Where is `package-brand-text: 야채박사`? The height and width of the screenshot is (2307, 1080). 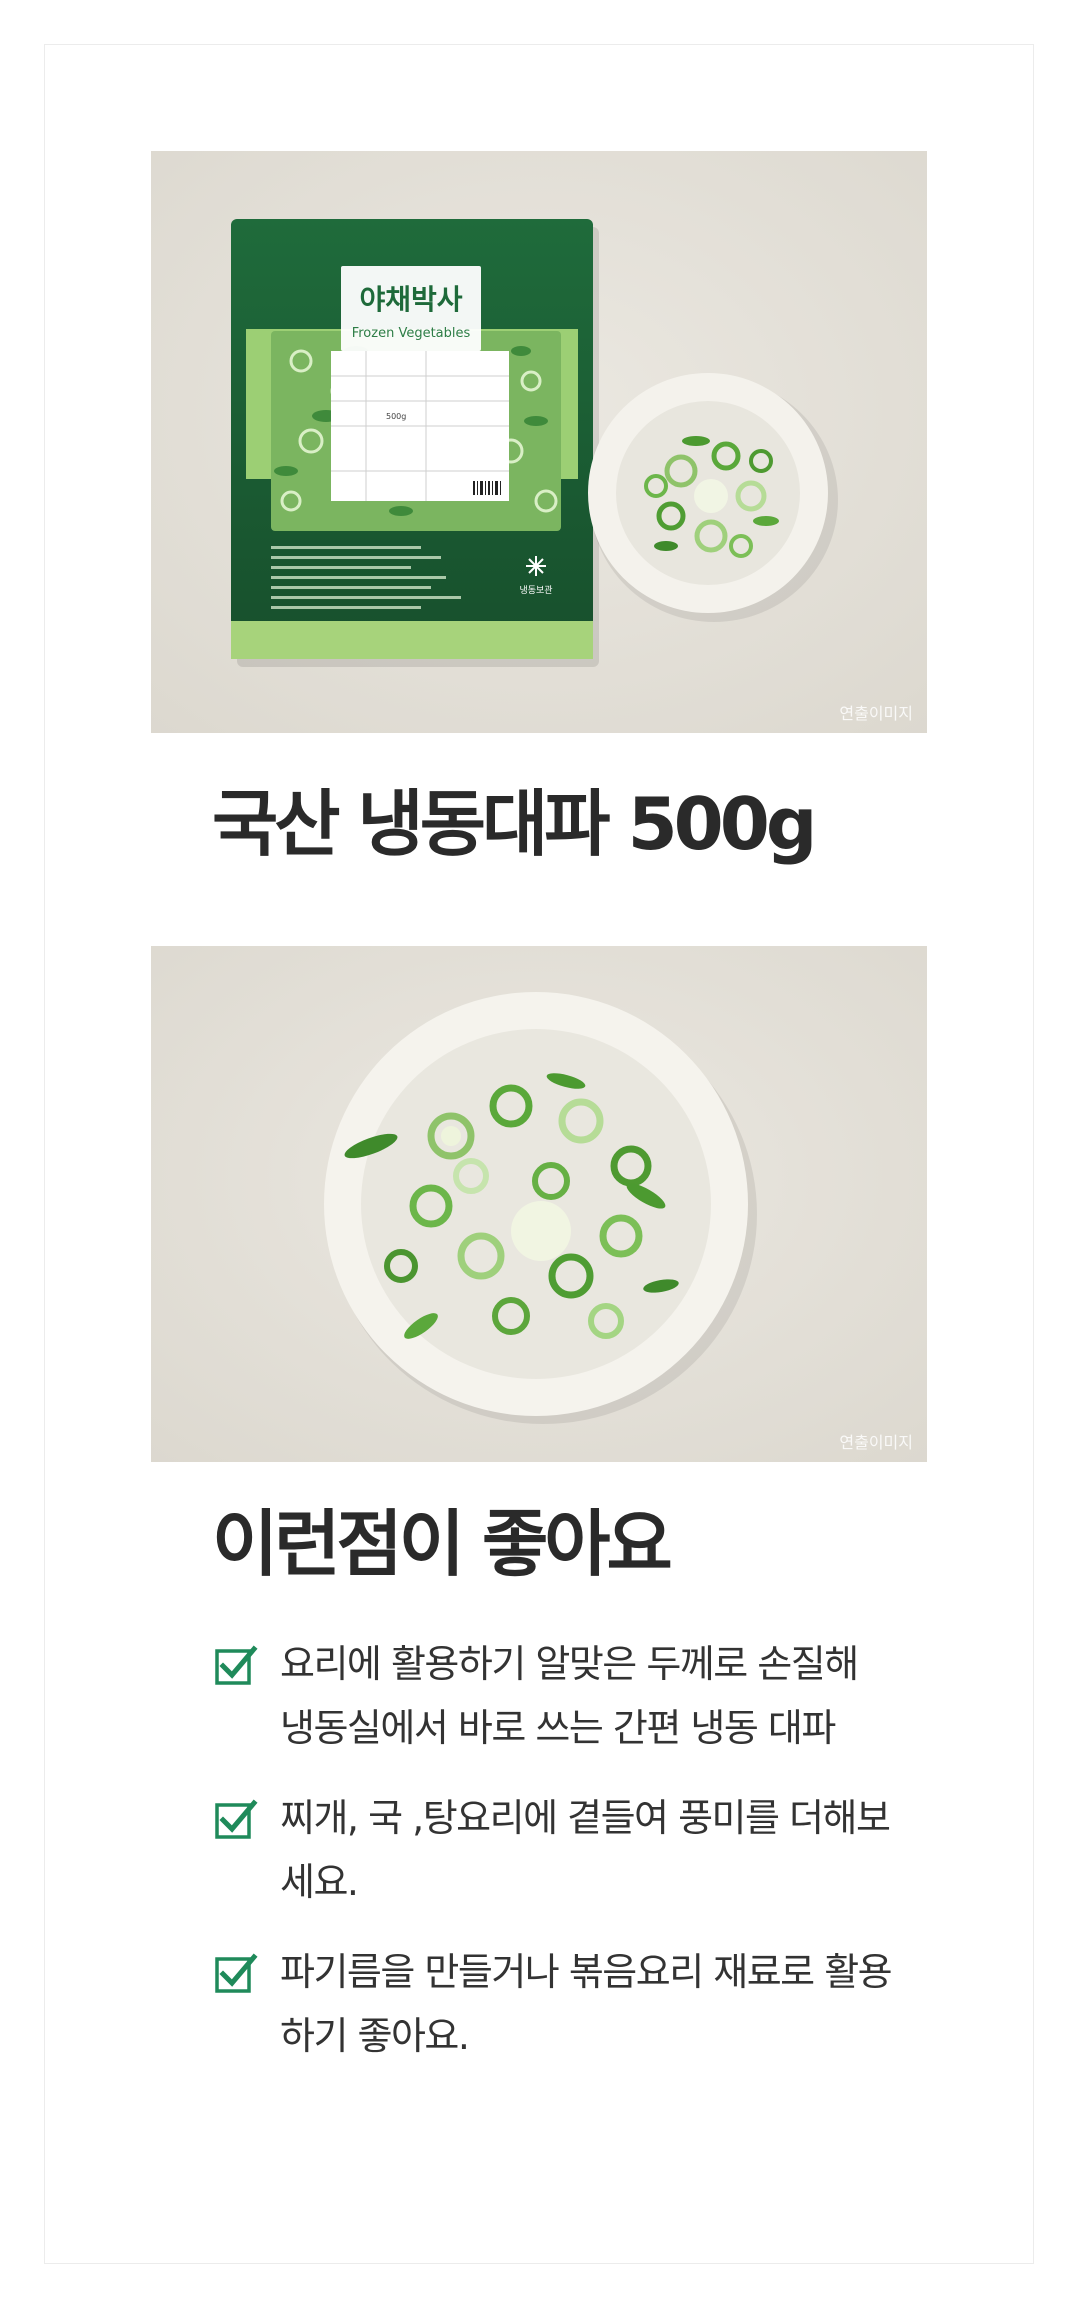
package-brand-text: 야채박사 is located at coordinates (410, 299).